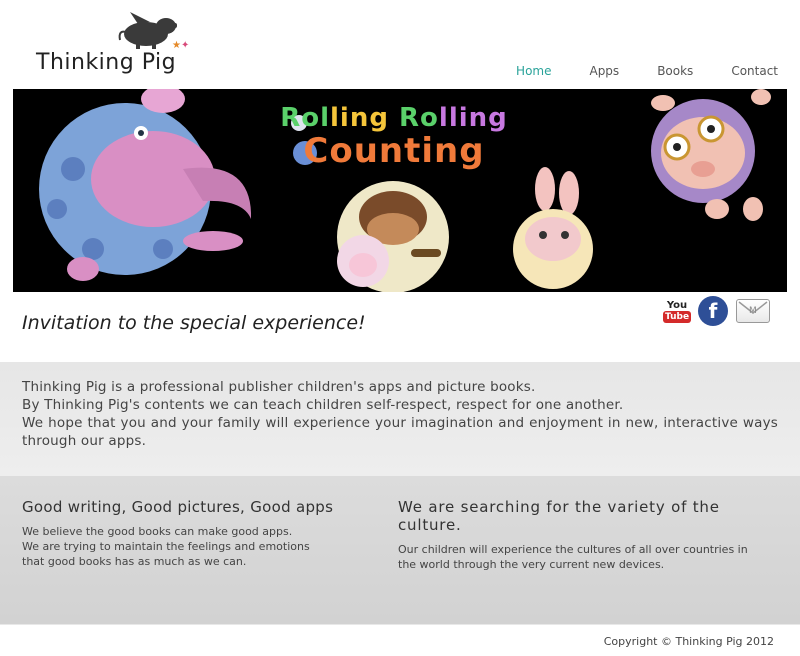 The width and height of the screenshot is (800, 656). I want to click on feature-line: that good books has as much as we can., so click(134, 561).